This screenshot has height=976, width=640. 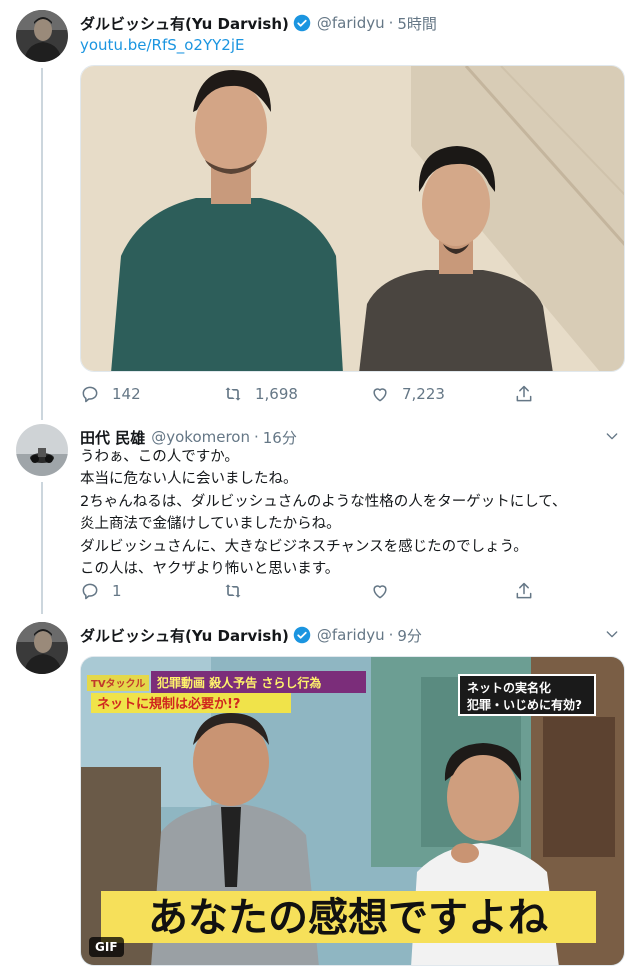 I want to click on retweet-button, so click(x=233, y=591).